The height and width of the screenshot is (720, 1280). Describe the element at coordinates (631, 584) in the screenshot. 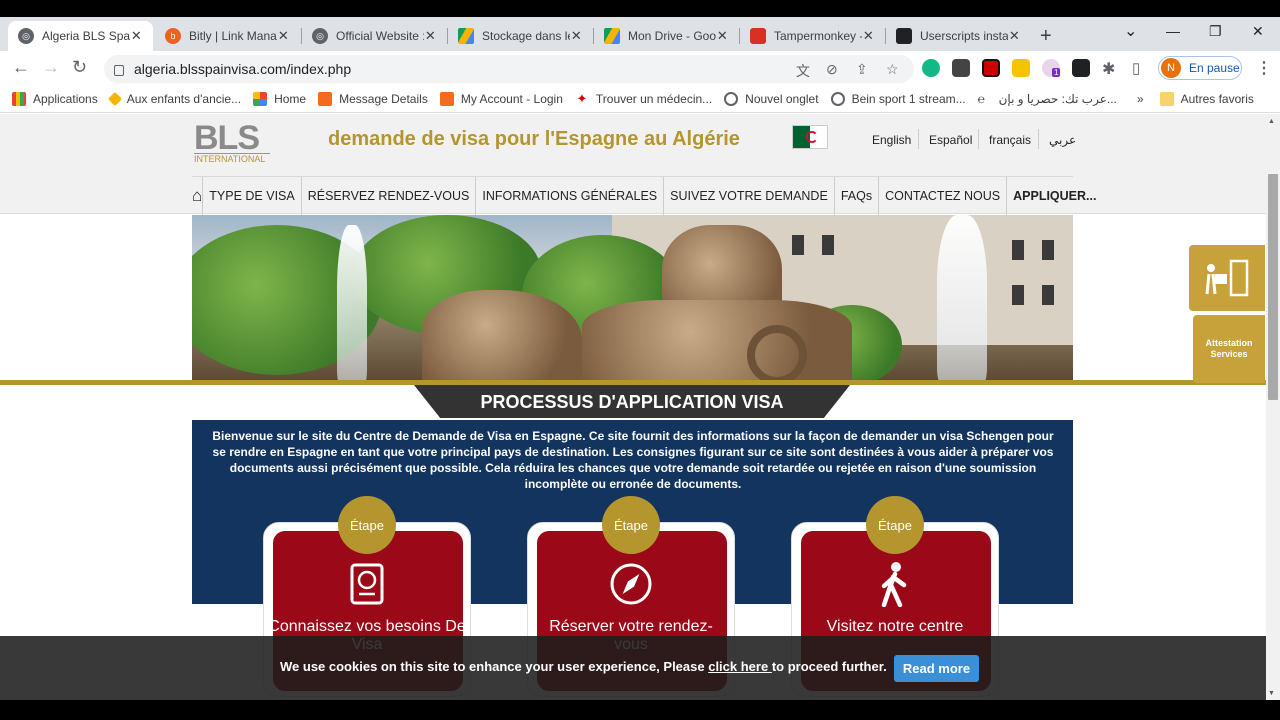

I see `compass-icon` at that location.